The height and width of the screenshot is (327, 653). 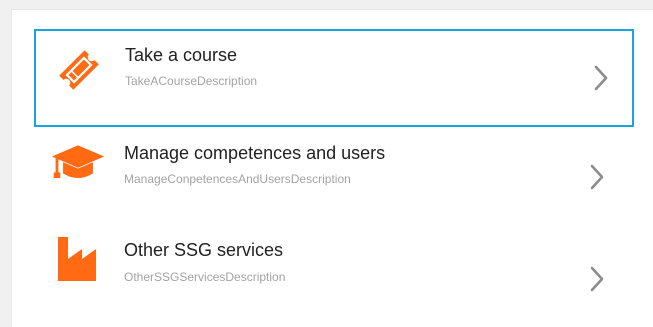 What do you see at coordinates (237, 179) in the screenshot?
I see `menu-item-description: ManageConpetencesAndUsersDescription` at bounding box center [237, 179].